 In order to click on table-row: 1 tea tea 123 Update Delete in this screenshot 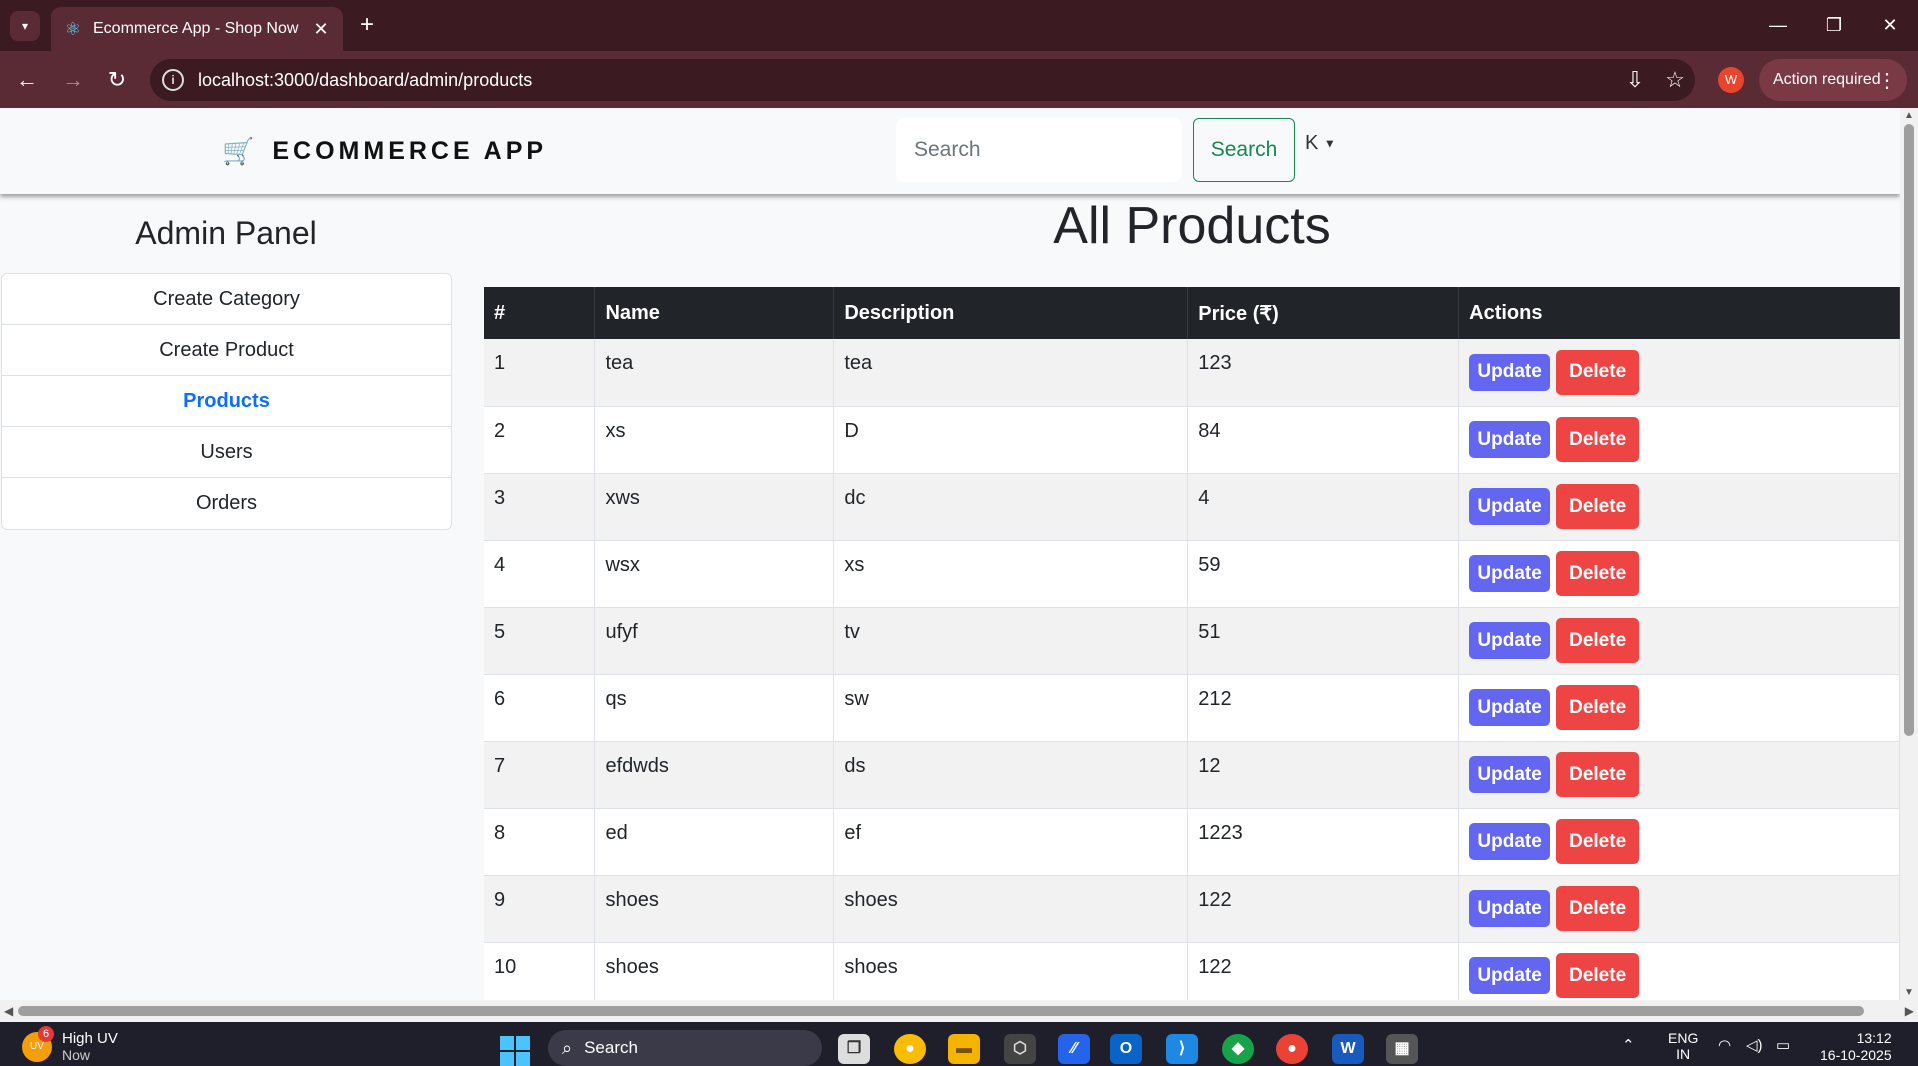, I will do `click(1192, 373)`.